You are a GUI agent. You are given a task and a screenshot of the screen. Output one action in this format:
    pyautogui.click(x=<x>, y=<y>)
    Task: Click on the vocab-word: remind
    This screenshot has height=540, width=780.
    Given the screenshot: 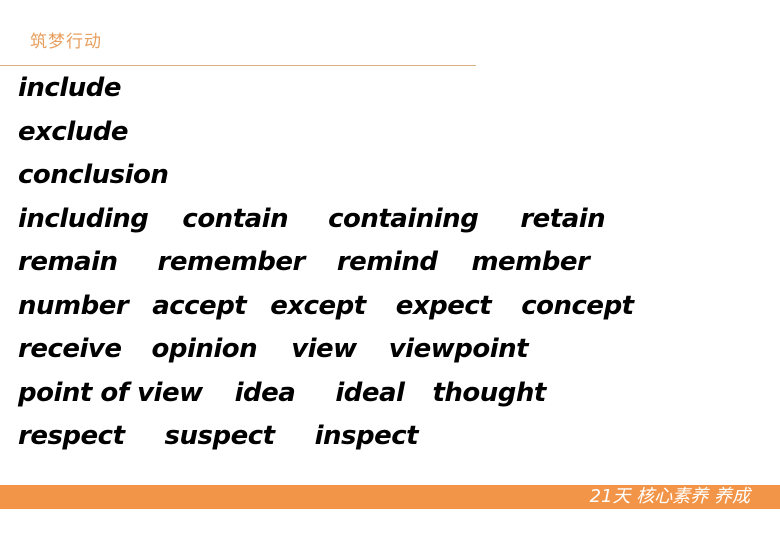 What is the action you would take?
    pyautogui.click(x=387, y=262)
    